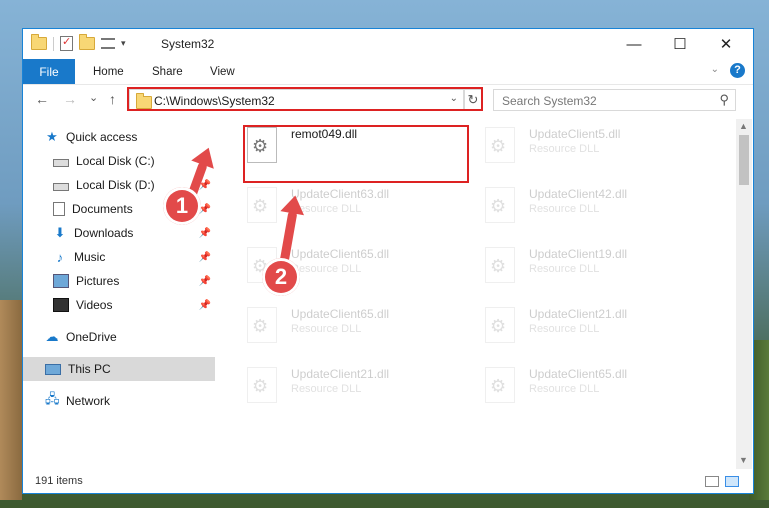  I want to click on scroll-up-icon: ▲, so click(743, 126).